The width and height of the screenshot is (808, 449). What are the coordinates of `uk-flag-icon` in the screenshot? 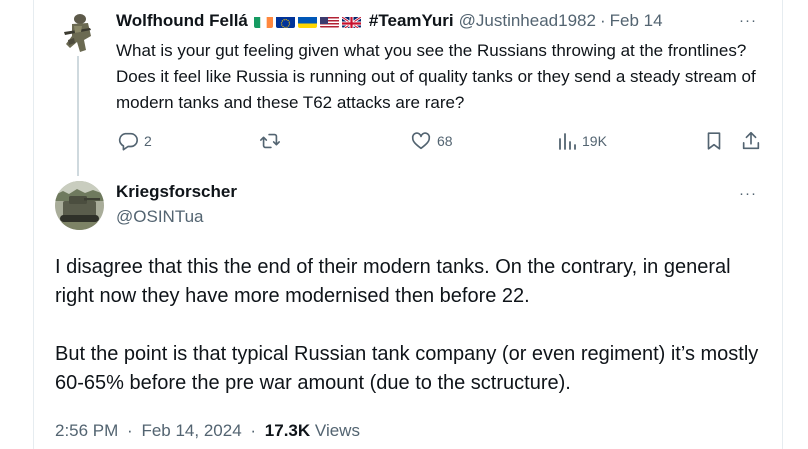 It's located at (351, 21).